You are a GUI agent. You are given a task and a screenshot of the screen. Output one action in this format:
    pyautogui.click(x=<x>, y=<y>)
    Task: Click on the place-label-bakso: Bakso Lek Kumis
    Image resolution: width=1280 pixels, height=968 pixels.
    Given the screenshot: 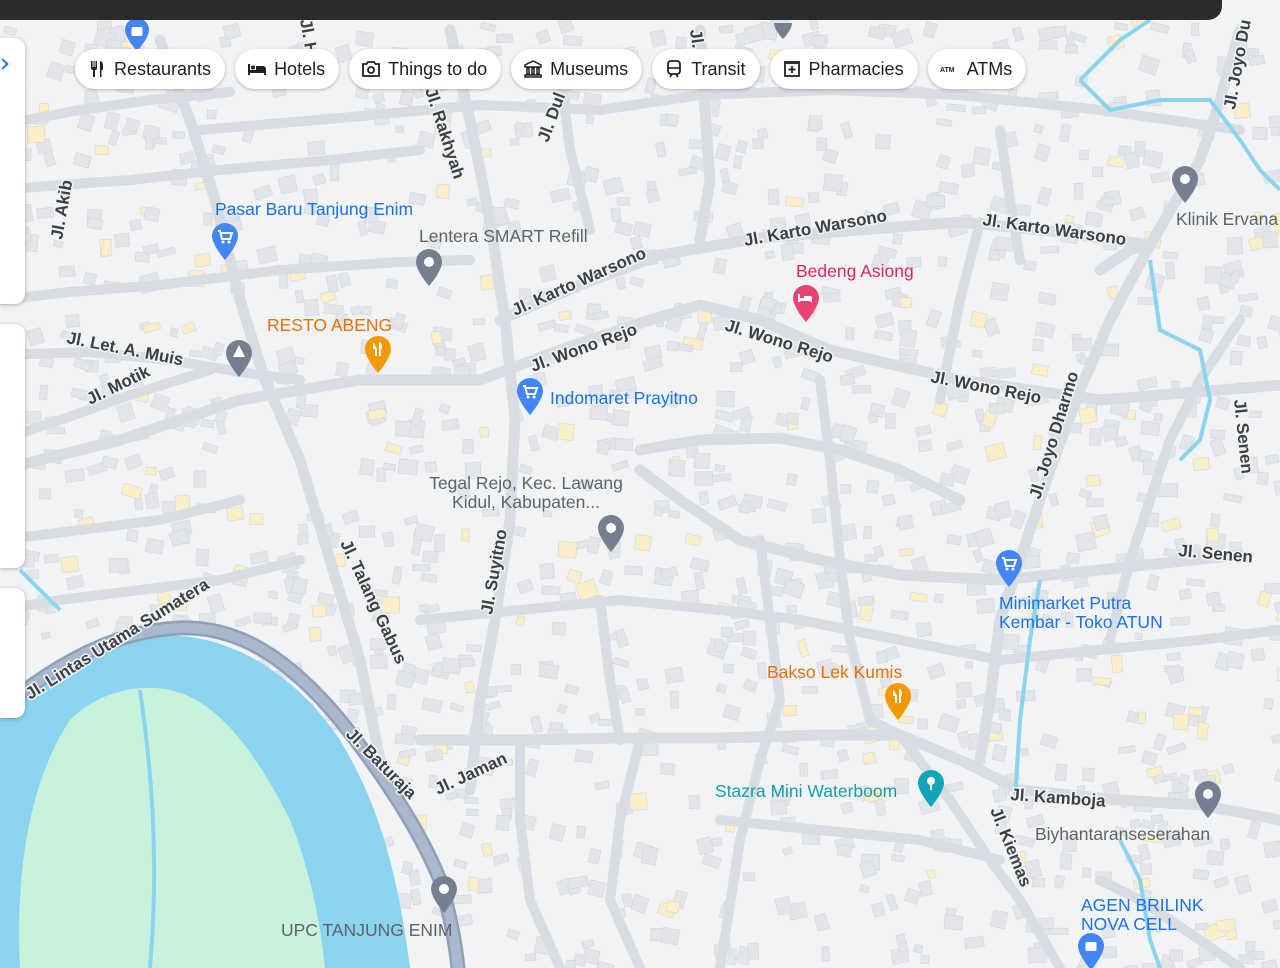 What is the action you would take?
    pyautogui.click(x=834, y=672)
    